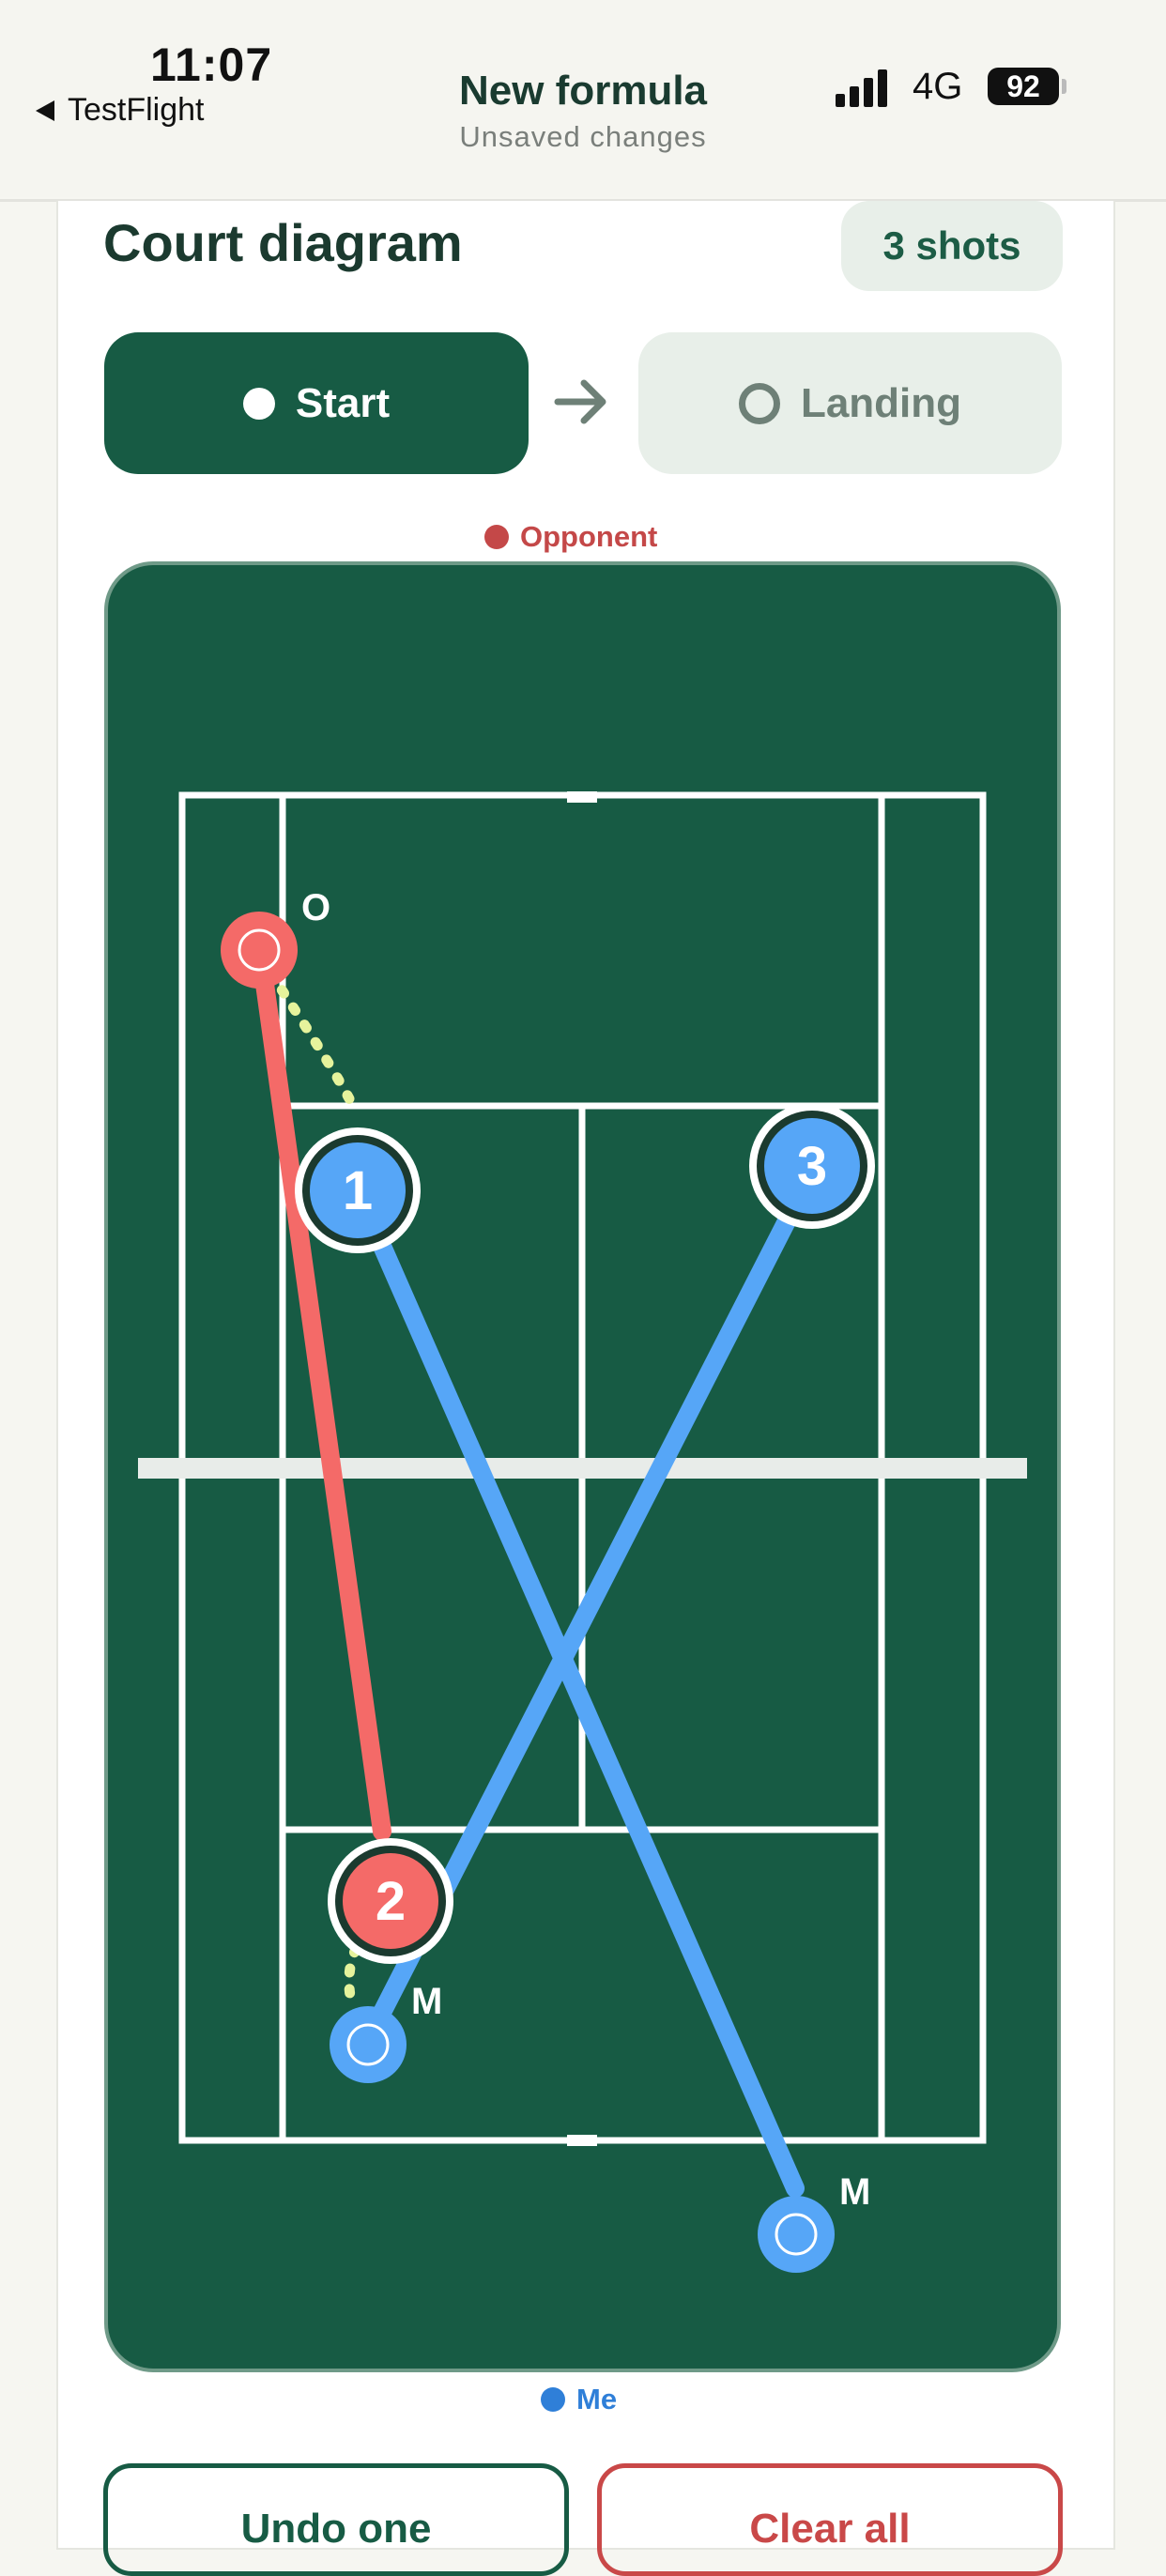 The height and width of the screenshot is (2576, 1166). I want to click on shot-1-badge: 1, so click(358, 1190).